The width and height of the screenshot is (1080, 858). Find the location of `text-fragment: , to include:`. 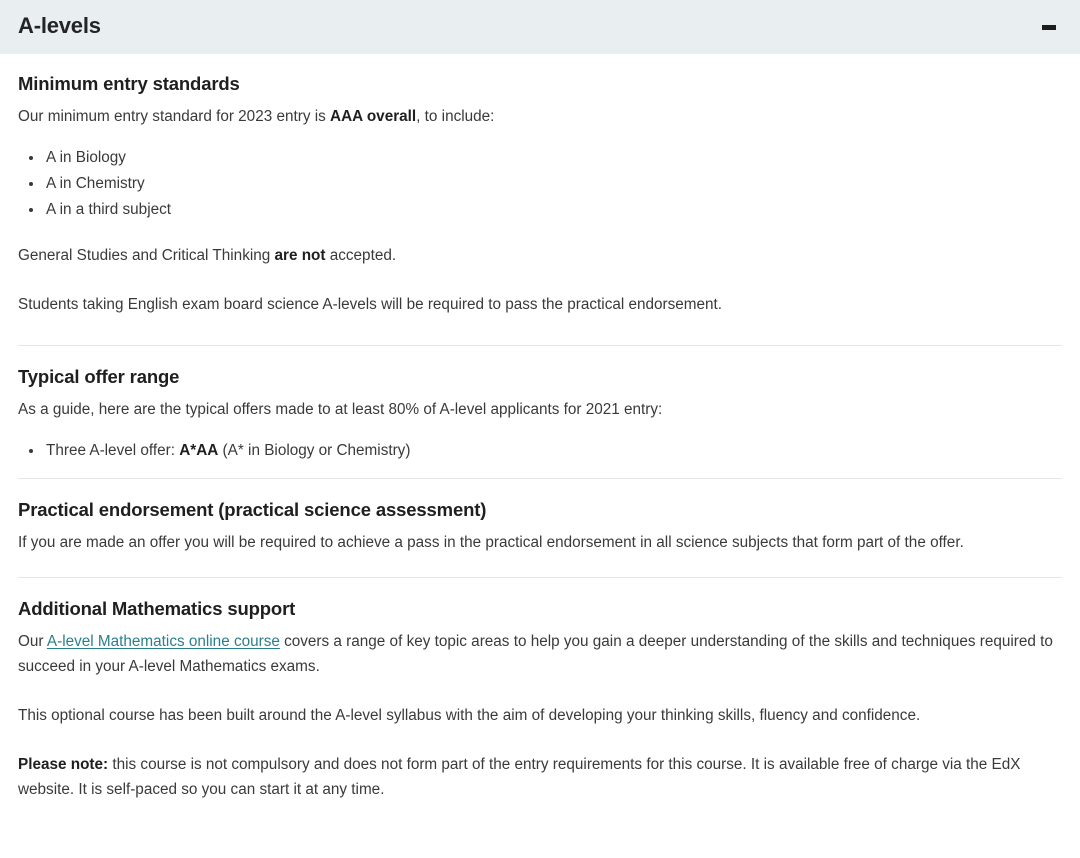

text-fragment: , to include: is located at coordinates (455, 116).